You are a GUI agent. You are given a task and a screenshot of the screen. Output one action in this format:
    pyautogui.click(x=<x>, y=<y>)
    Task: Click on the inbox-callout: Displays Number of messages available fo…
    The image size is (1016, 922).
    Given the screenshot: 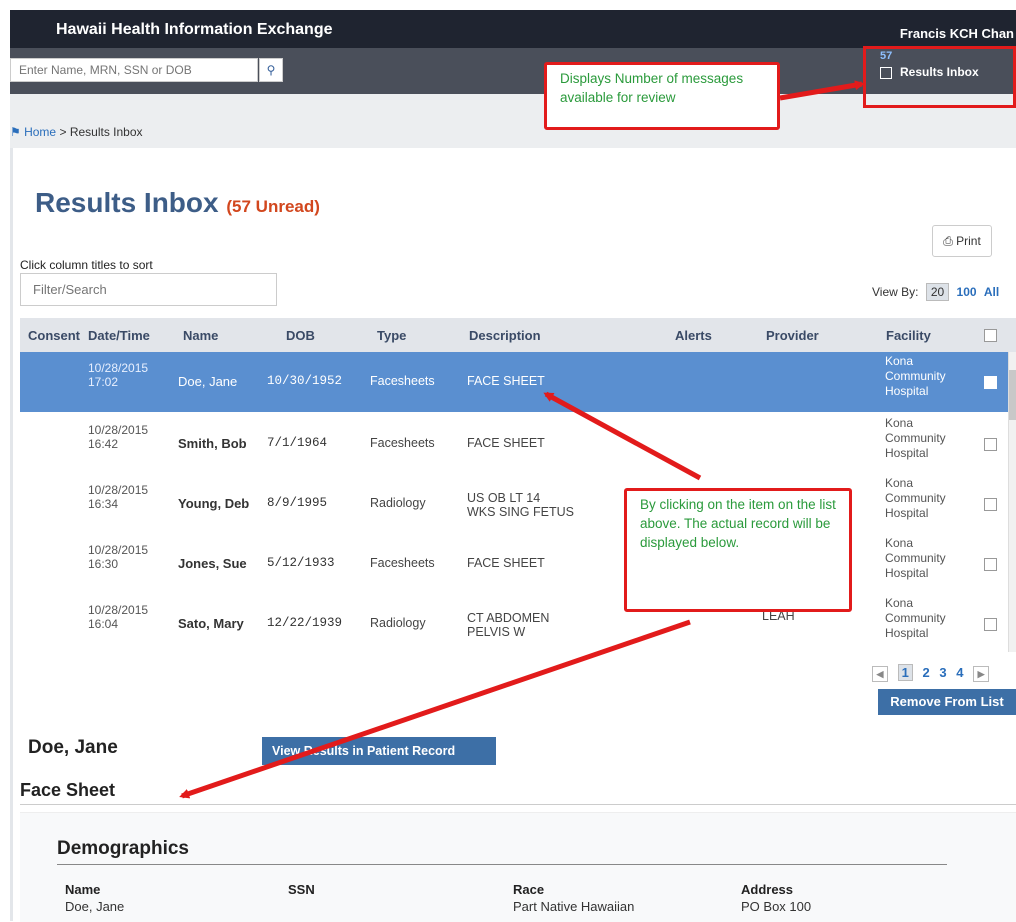 What is the action you would take?
    pyautogui.click(x=662, y=96)
    